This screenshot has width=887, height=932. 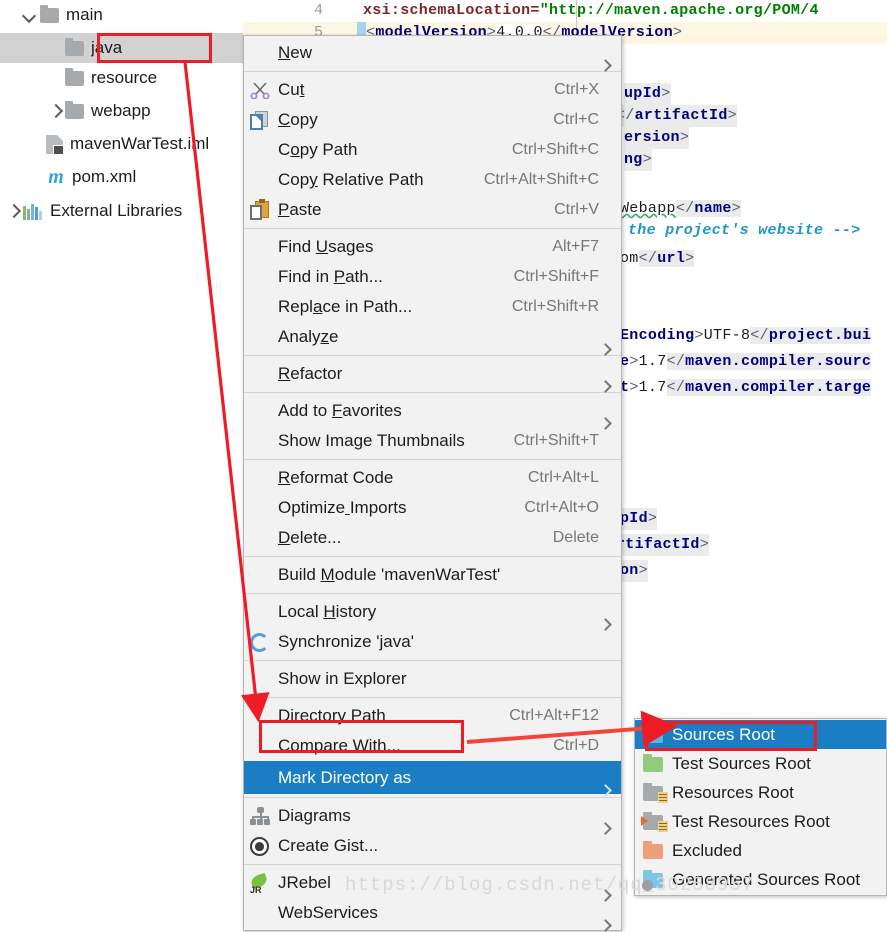 I want to click on submenu-item-sources-root: Sources Root, so click(x=760, y=734).